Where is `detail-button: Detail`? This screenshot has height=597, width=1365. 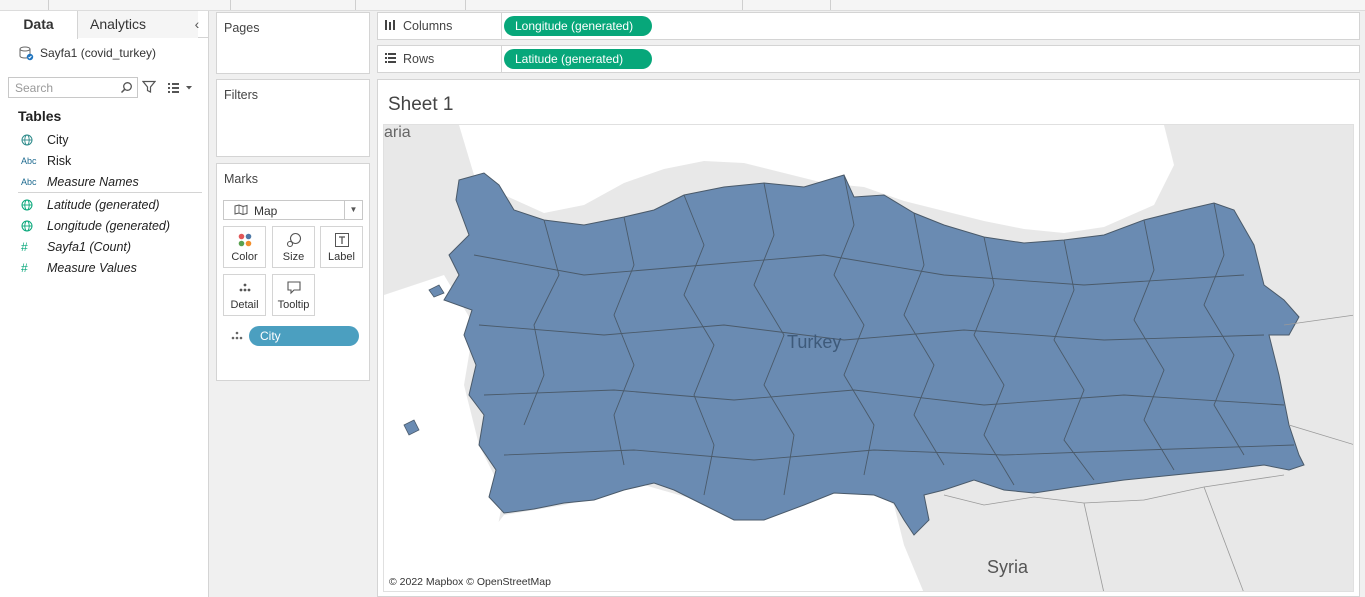
detail-button: Detail is located at coordinates (244, 295).